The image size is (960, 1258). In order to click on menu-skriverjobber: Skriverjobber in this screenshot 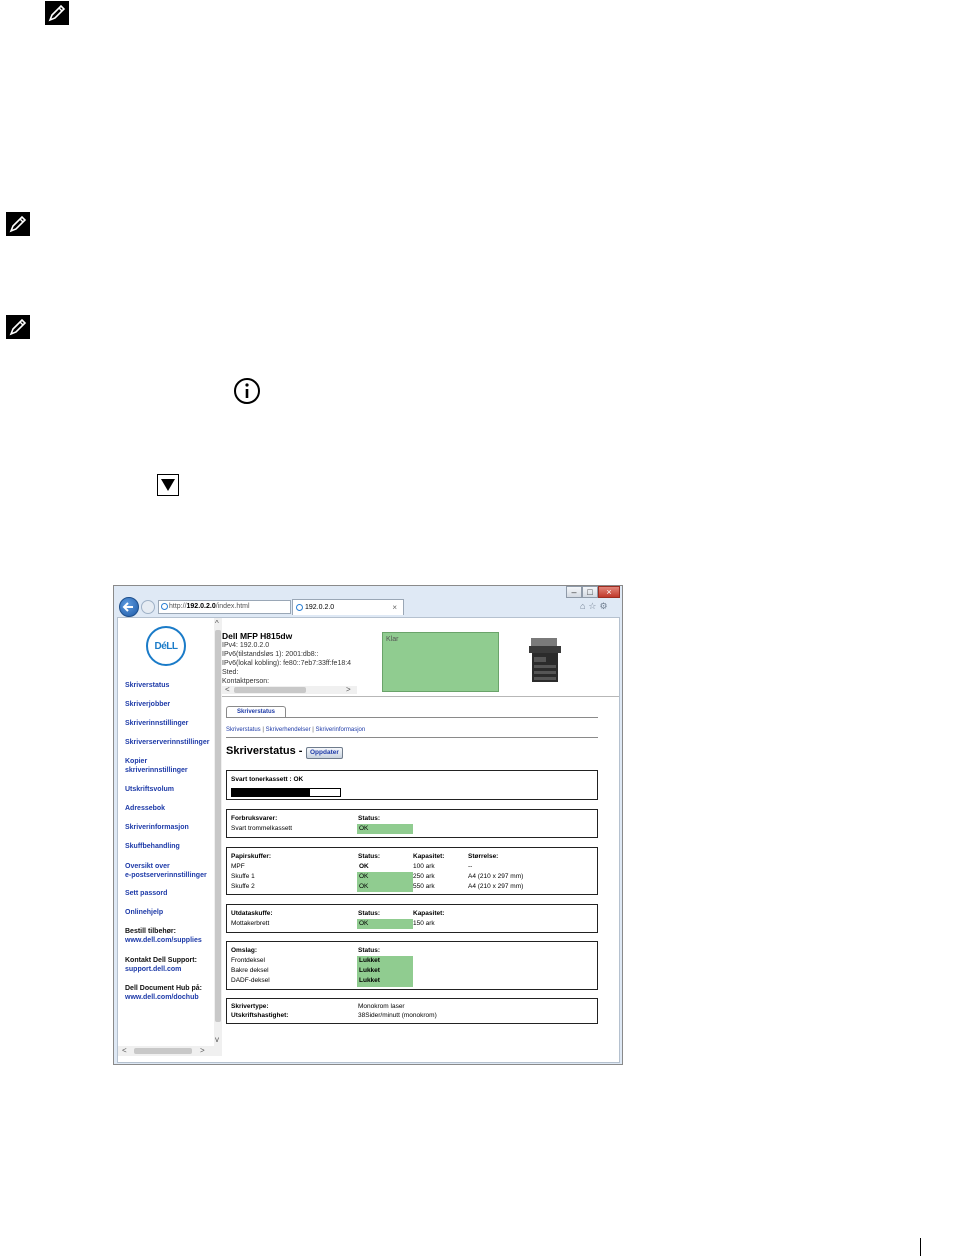, I will do `click(147, 705)`.